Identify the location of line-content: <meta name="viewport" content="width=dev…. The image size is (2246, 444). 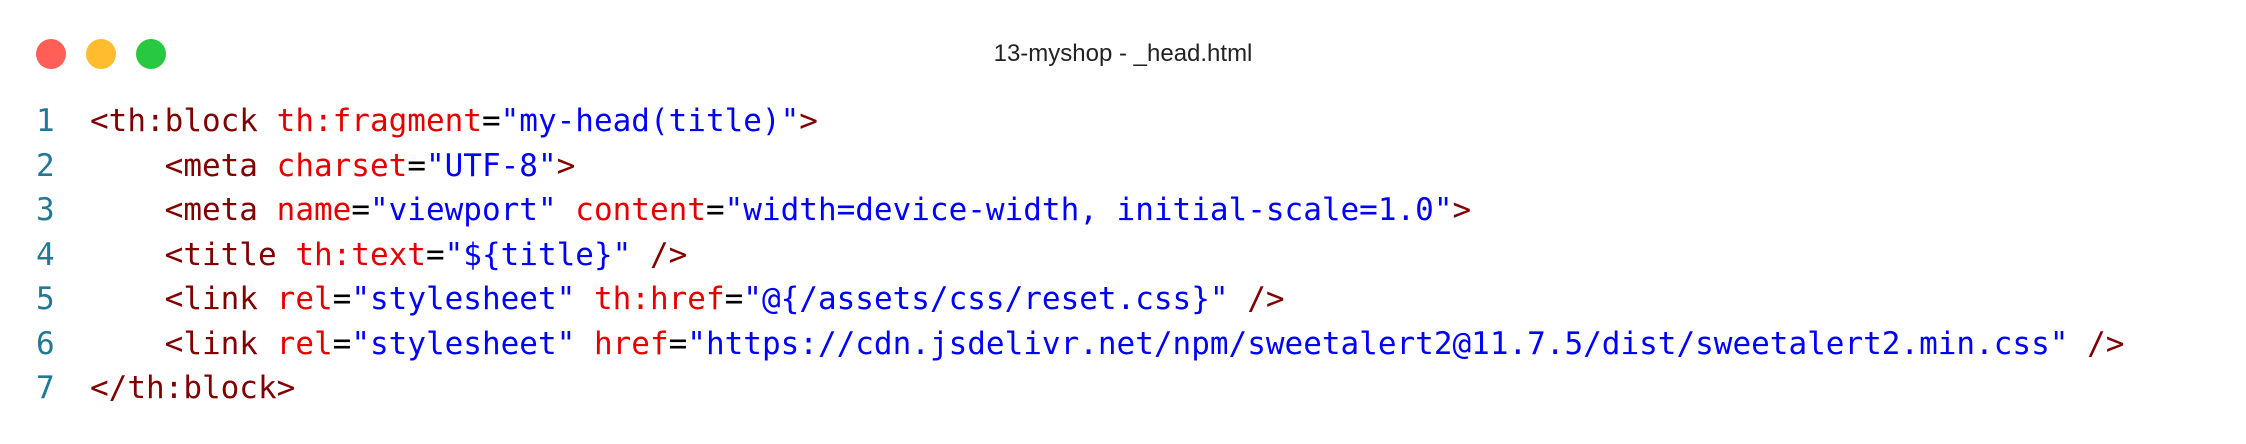
(781, 210).